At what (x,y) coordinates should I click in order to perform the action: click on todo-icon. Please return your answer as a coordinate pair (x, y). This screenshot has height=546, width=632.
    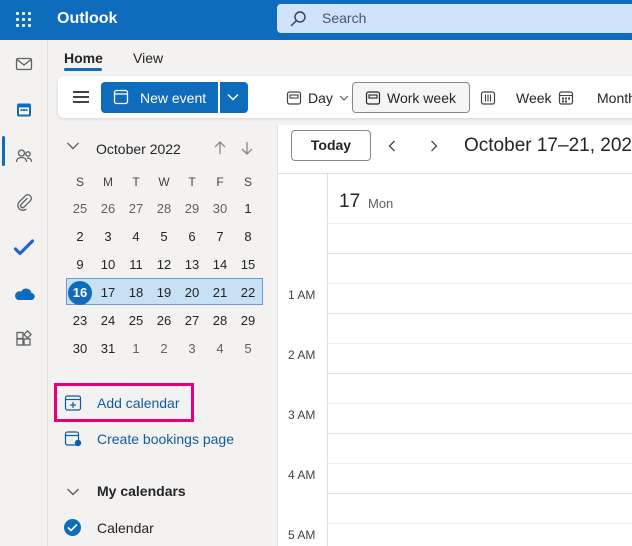
    Looking at the image, I should click on (24, 248).